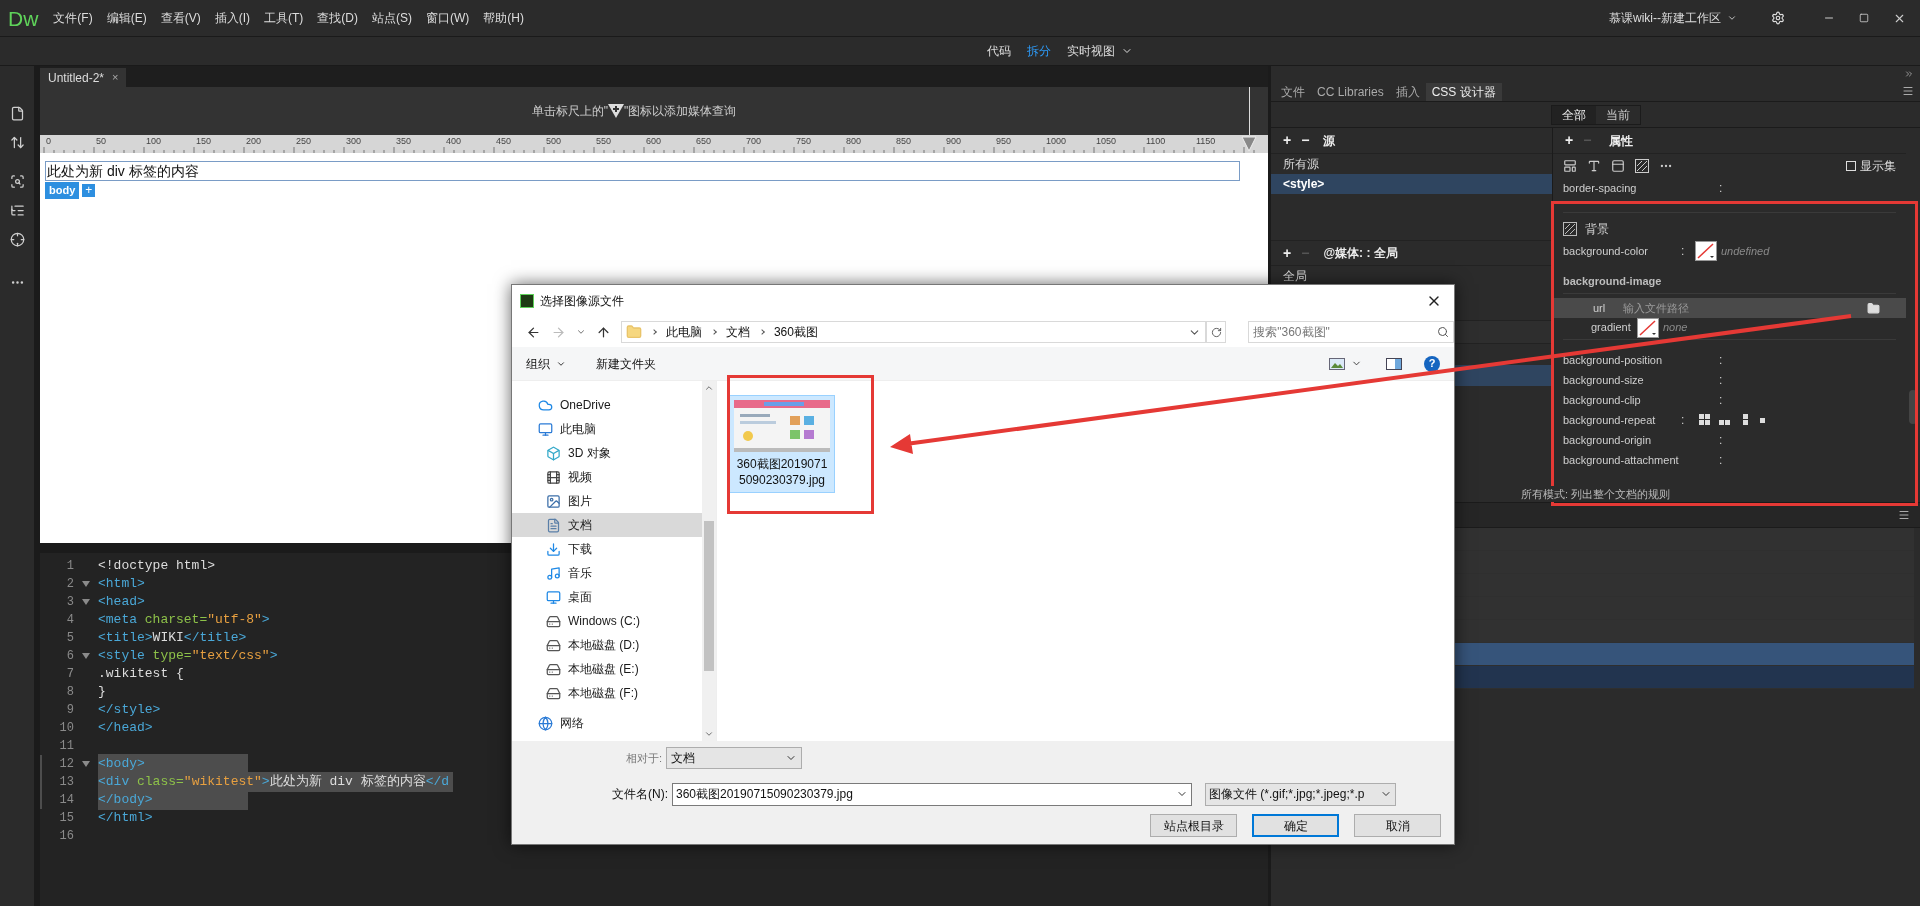 The width and height of the screenshot is (1920, 906). Describe the element at coordinates (1873, 308) in the screenshot. I see `folder-icon` at that location.